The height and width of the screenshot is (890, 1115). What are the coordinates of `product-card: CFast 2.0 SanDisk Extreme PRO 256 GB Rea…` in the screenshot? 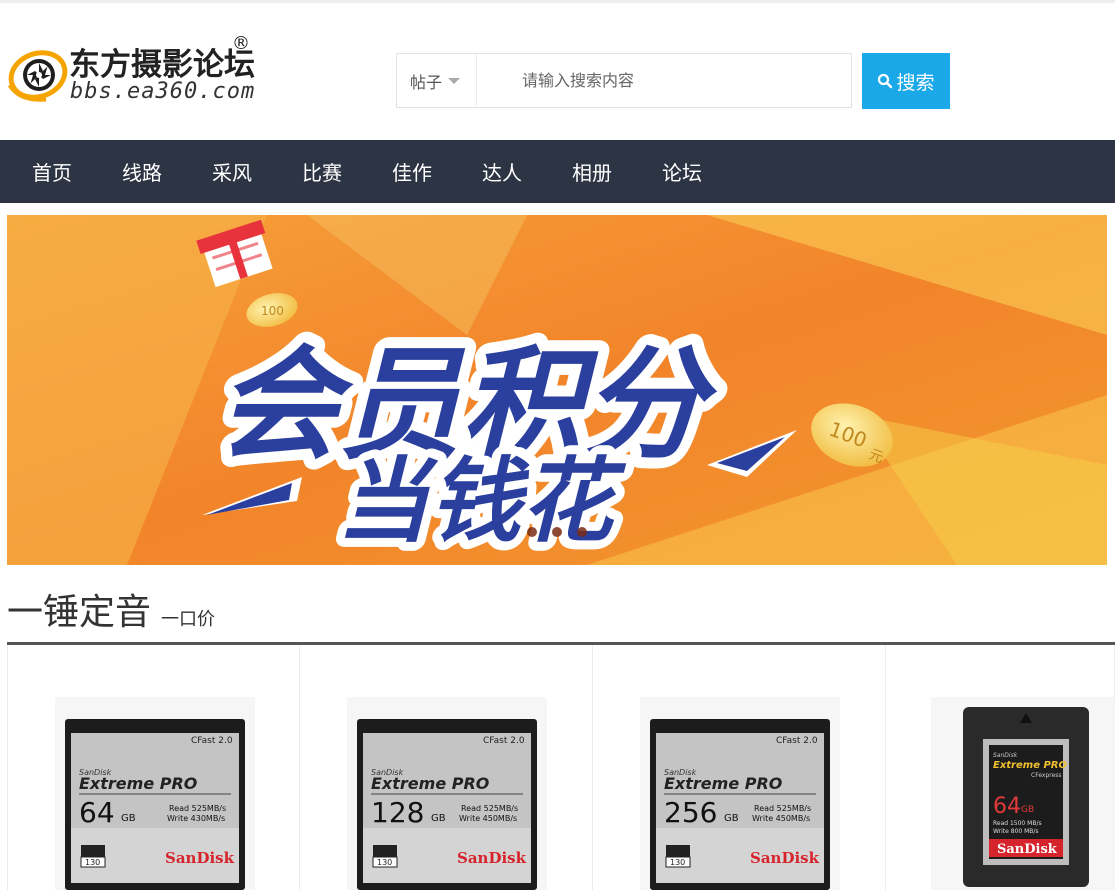 It's located at (739, 767).